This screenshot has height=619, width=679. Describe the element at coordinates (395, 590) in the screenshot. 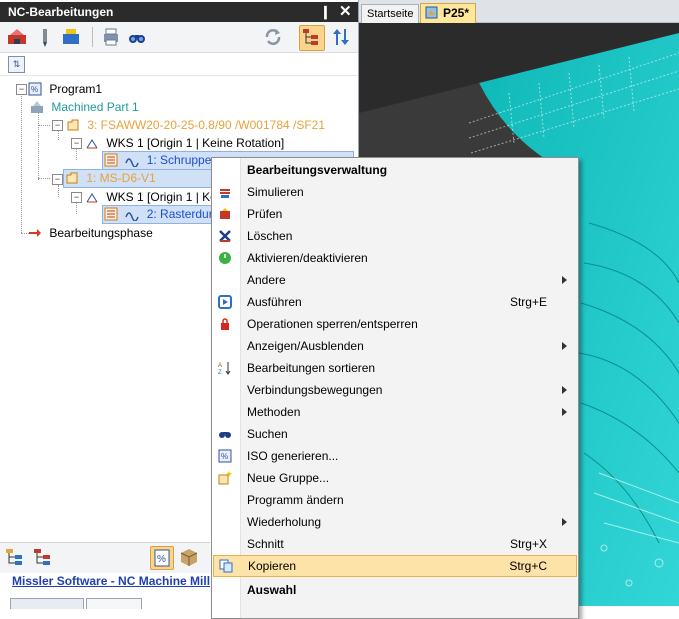

I see `menu-item-auswahl: Auswahl` at that location.